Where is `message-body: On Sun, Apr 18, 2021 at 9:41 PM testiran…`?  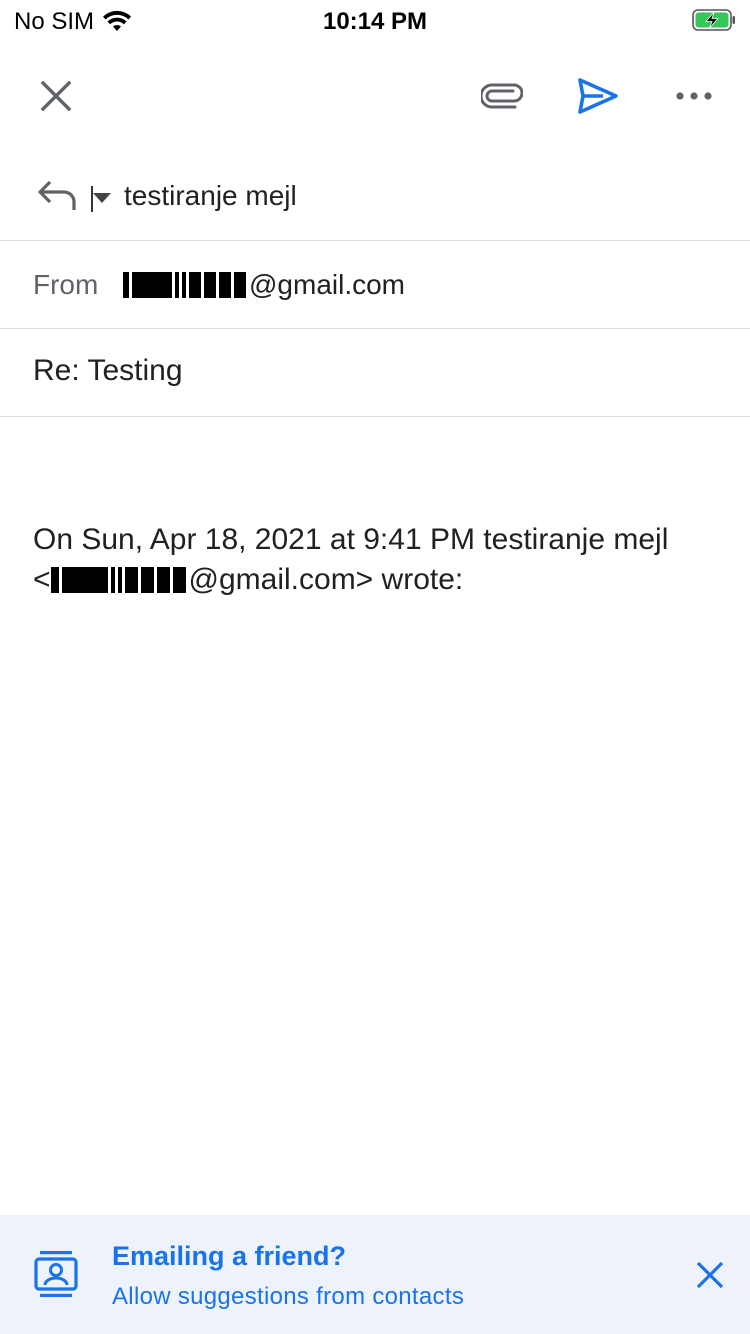
message-body: On Sun, Apr 18, 2021 at 9:41 PM testiran… is located at coordinates (383, 560).